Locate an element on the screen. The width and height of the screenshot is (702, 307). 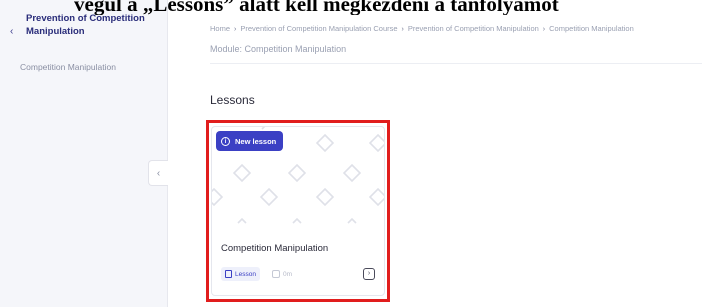
duration-label: 0m is located at coordinates (288, 274).